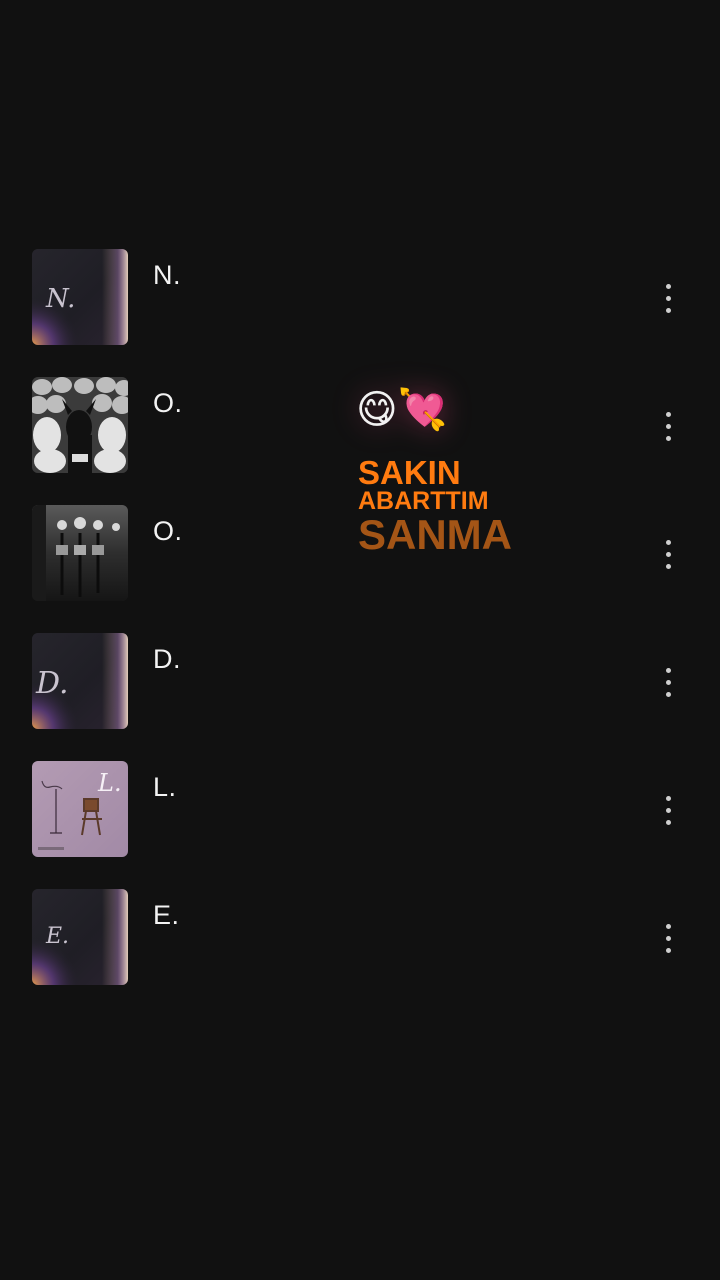  I want to click on song-title: D., so click(167, 659).